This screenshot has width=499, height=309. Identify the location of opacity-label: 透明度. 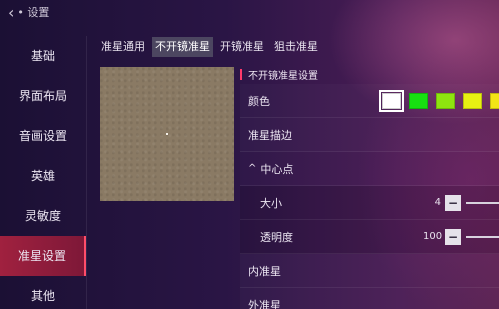
(276, 237).